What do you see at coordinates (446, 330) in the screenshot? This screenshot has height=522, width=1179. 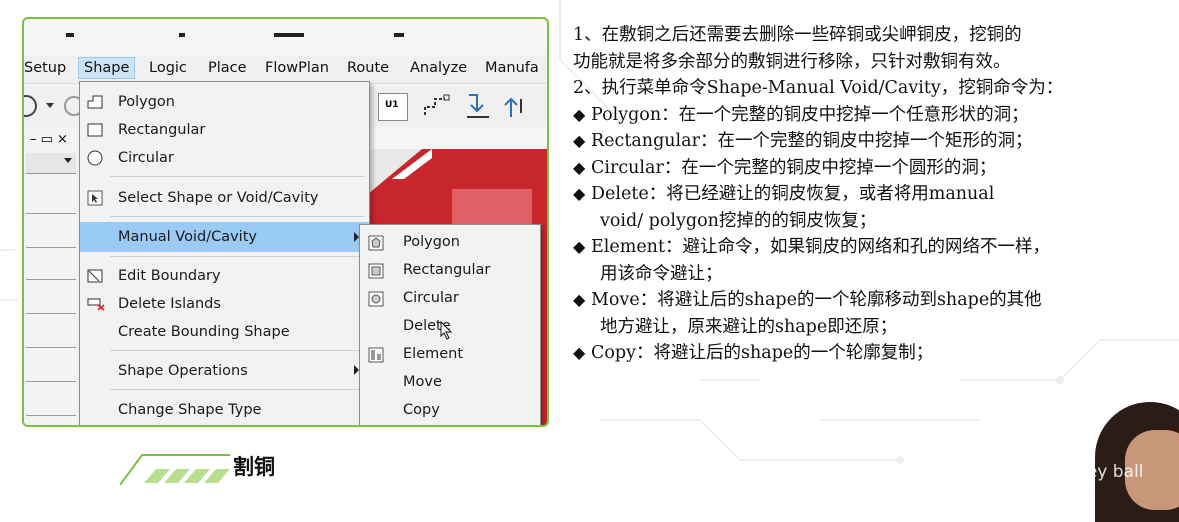 I see `mouse-cursor-icon` at bounding box center [446, 330].